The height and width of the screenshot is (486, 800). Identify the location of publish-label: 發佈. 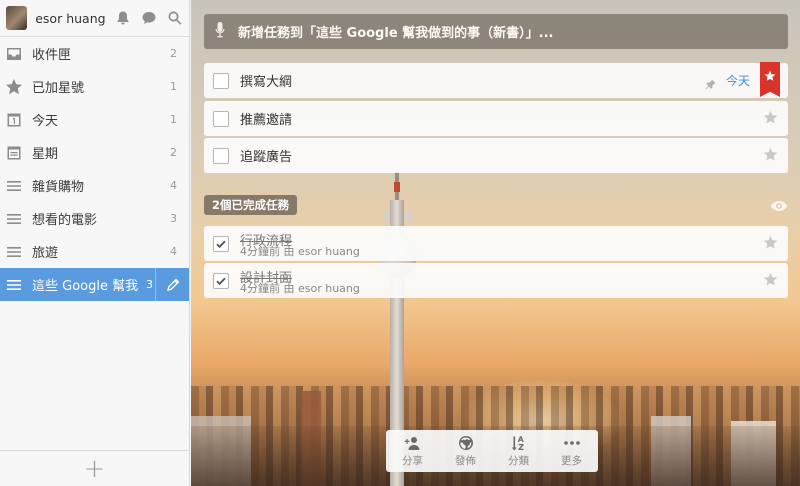
(465, 460).